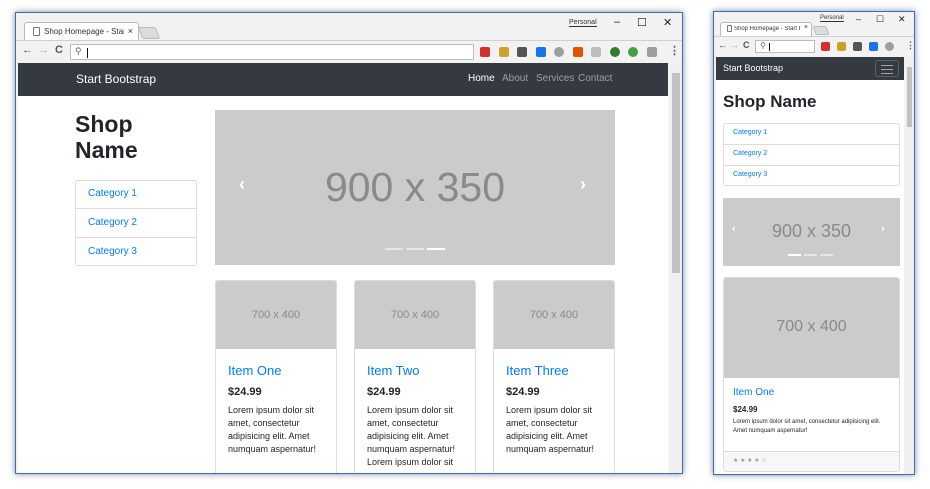 This screenshot has width=930, height=489. I want to click on ext-gray-icon, so click(596, 52).